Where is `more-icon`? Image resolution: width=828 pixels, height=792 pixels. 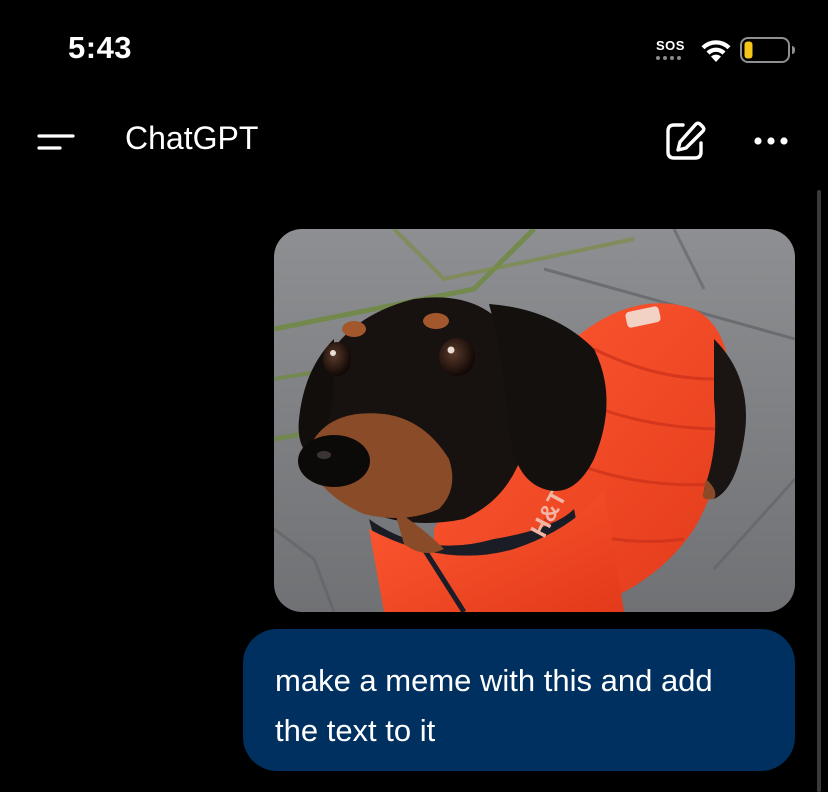 more-icon is located at coordinates (771, 141).